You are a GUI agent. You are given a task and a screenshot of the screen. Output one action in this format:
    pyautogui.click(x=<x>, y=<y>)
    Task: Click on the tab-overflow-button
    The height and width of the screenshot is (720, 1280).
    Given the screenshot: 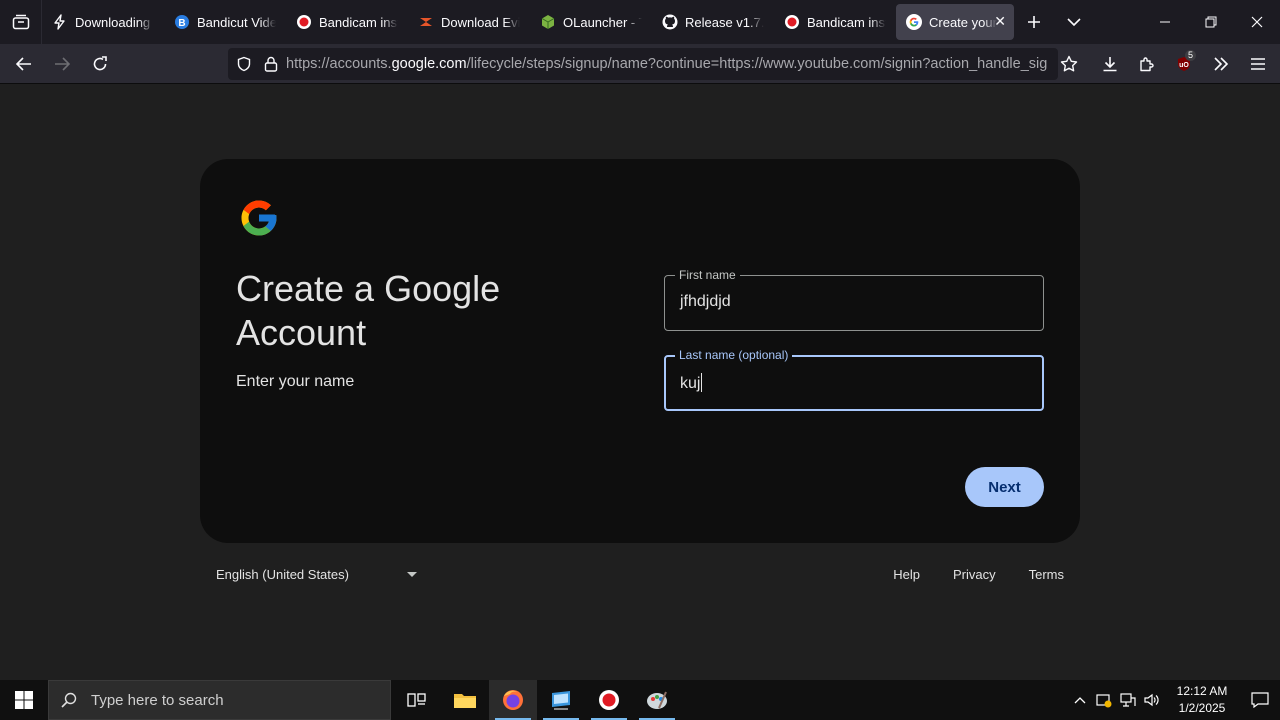 What is the action you would take?
    pyautogui.click(x=1074, y=22)
    